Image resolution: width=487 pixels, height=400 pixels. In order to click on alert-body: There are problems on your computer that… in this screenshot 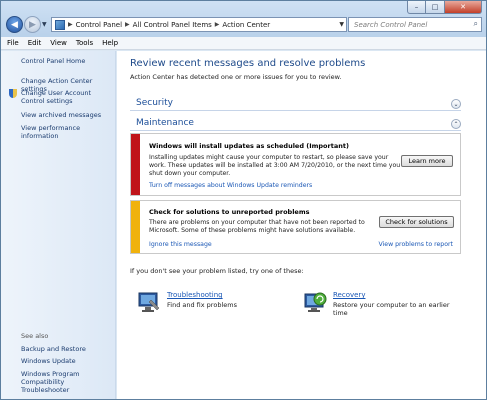, I will do `click(257, 226)`.